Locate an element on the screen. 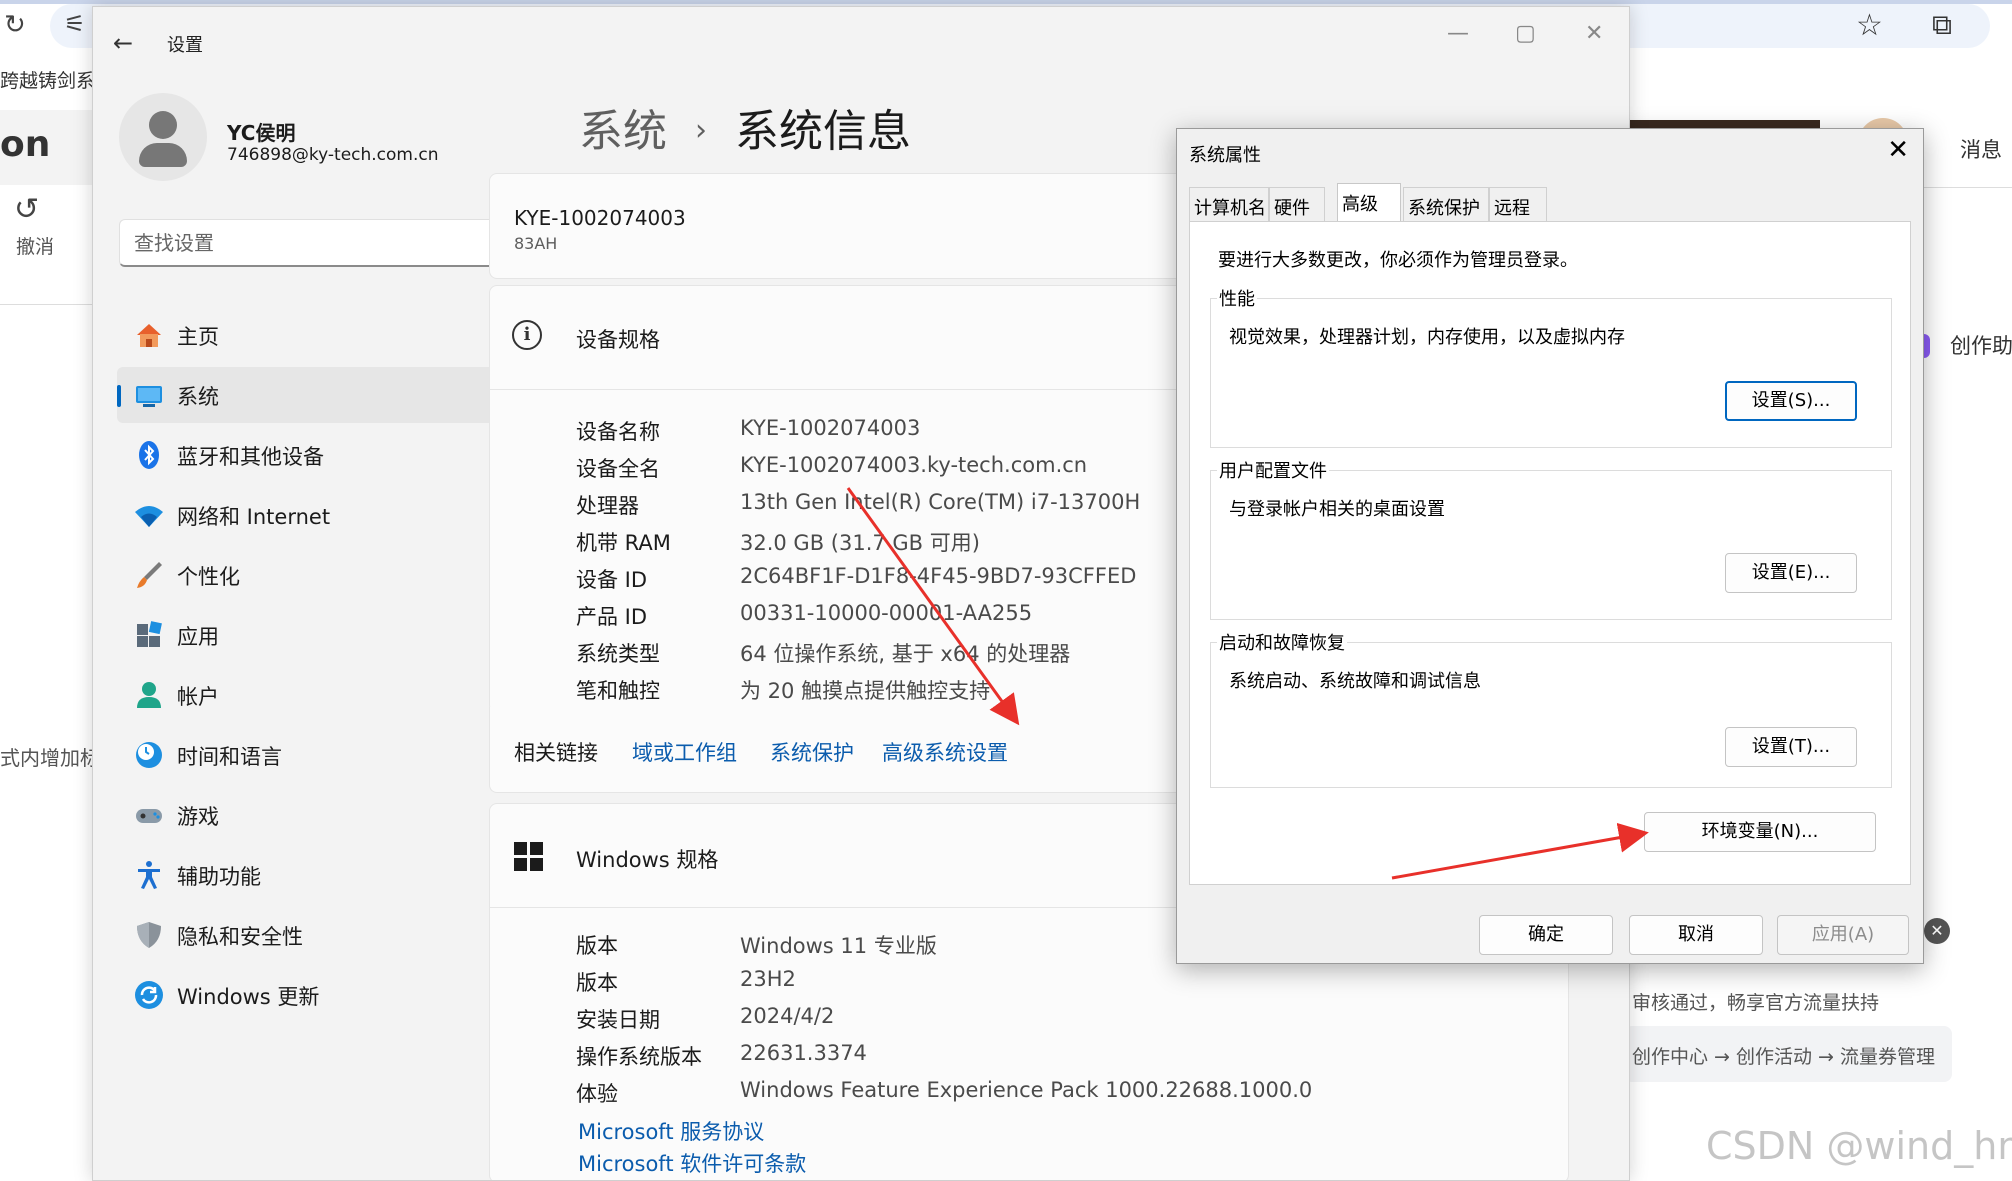  reload-icon: ↻ is located at coordinates (15, 25).